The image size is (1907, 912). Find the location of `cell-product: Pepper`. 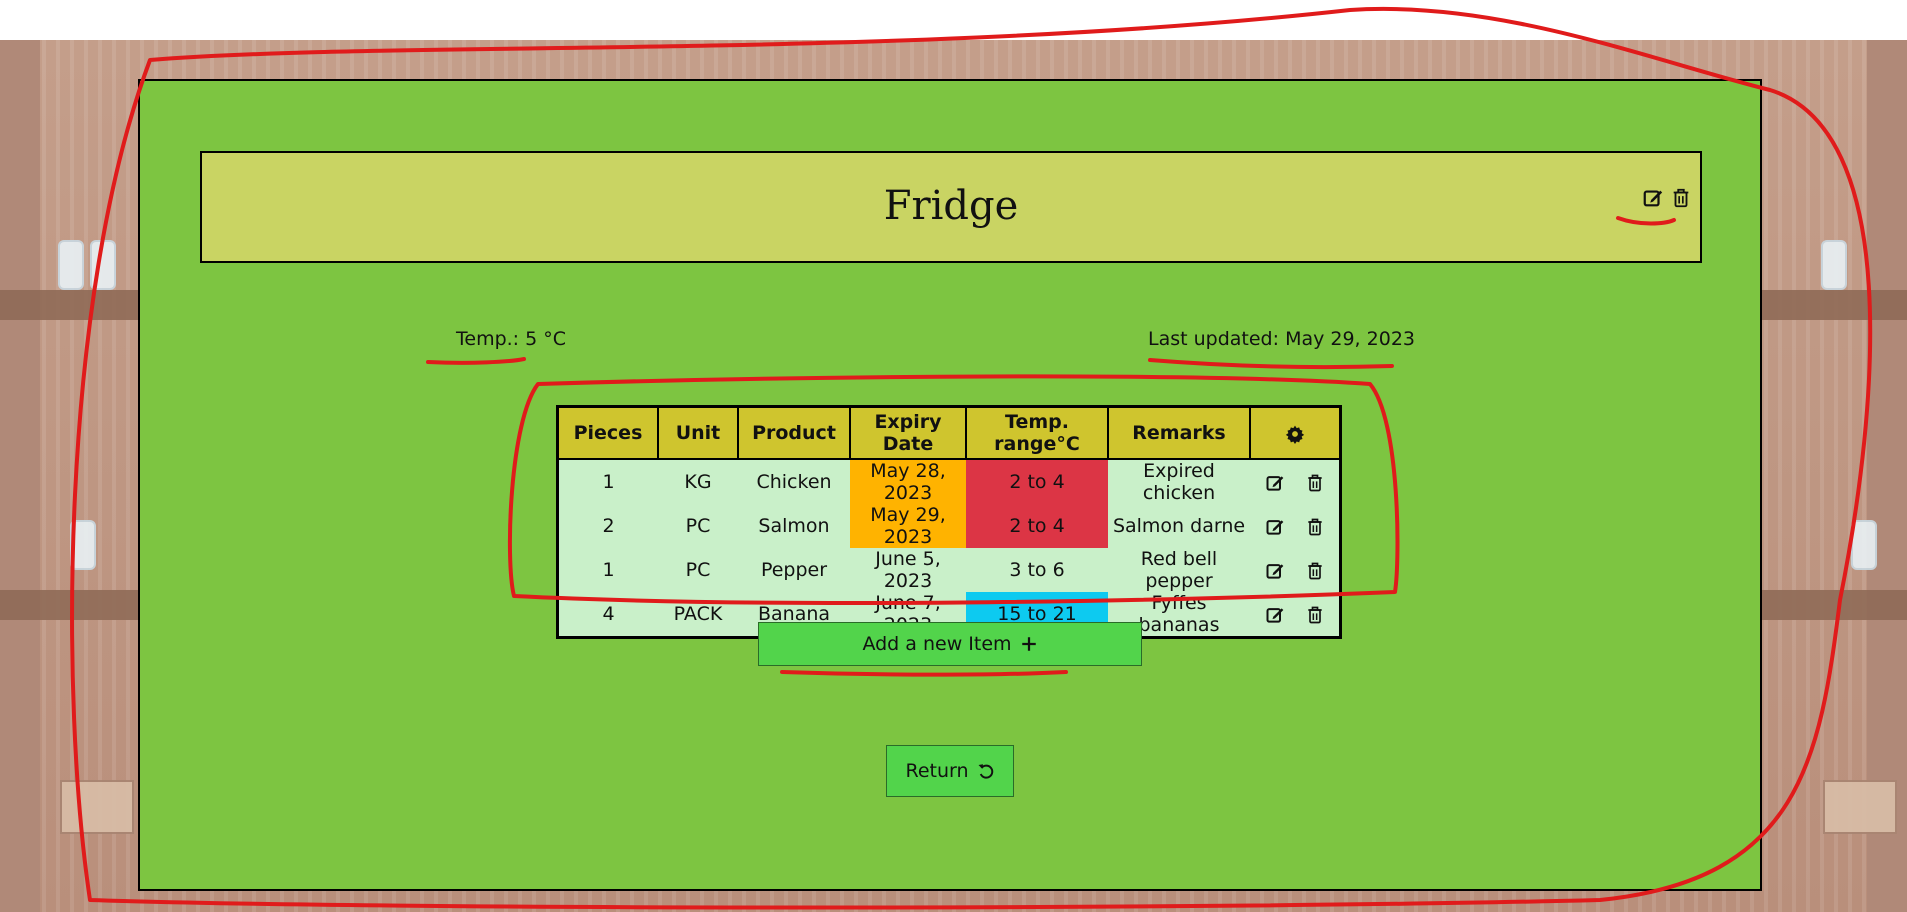

cell-product: Pepper is located at coordinates (794, 570).